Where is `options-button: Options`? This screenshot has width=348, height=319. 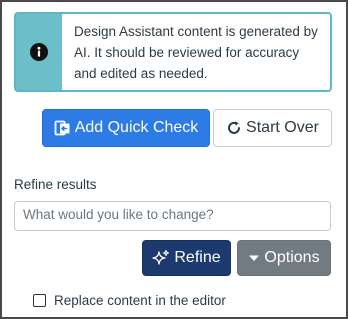 options-button: Options is located at coordinates (284, 258).